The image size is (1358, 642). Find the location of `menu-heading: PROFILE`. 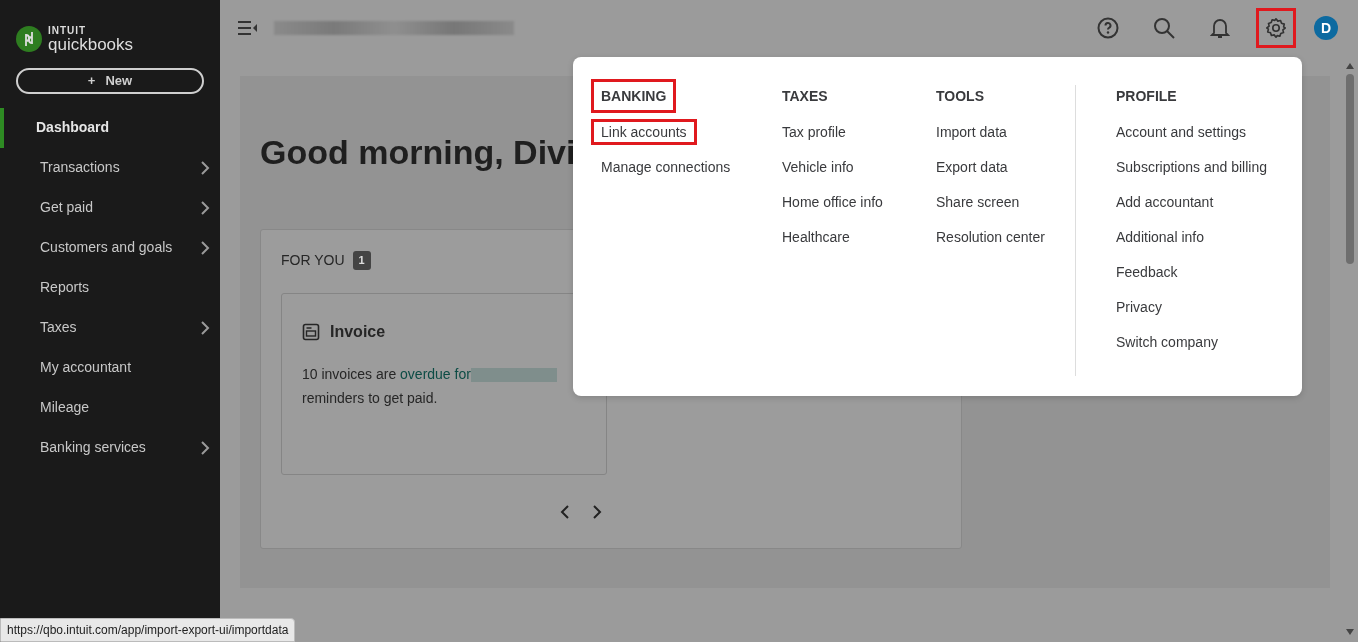

menu-heading: PROFILE is located at coordinates (1146, 96).